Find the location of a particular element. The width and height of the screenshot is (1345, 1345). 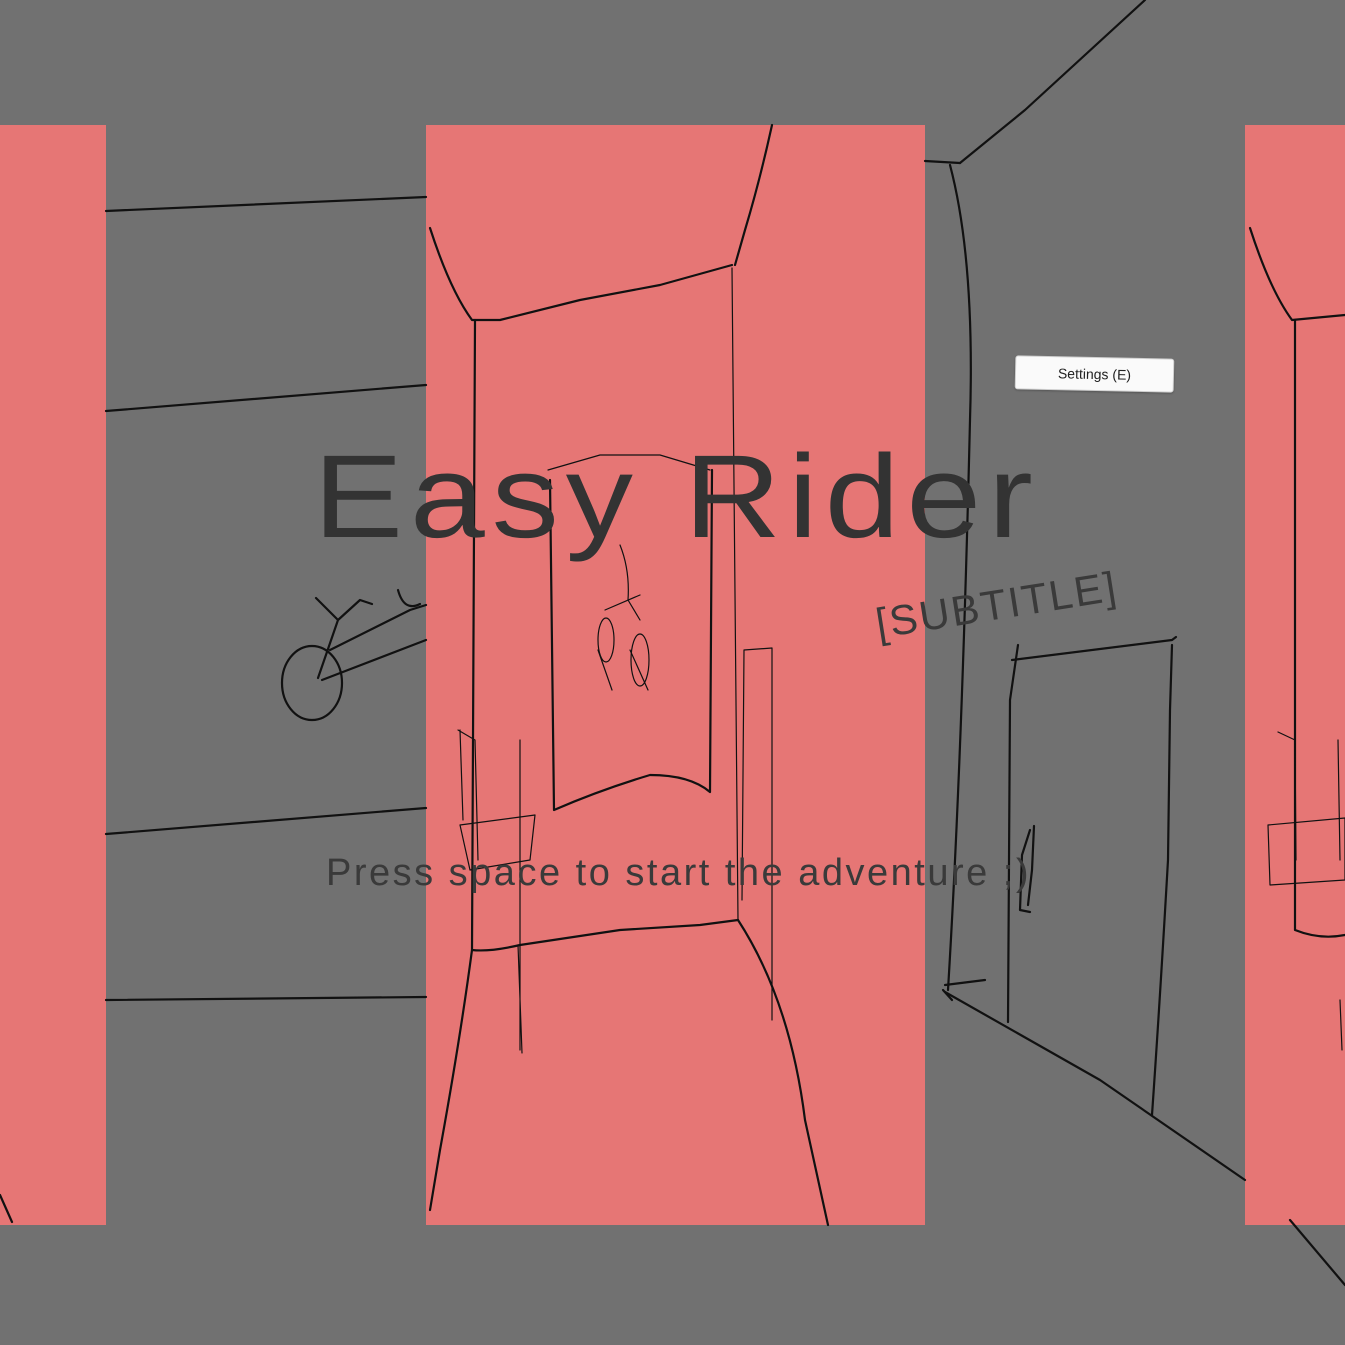

right-corridor-sketch is located at coordinates (1296, 638).